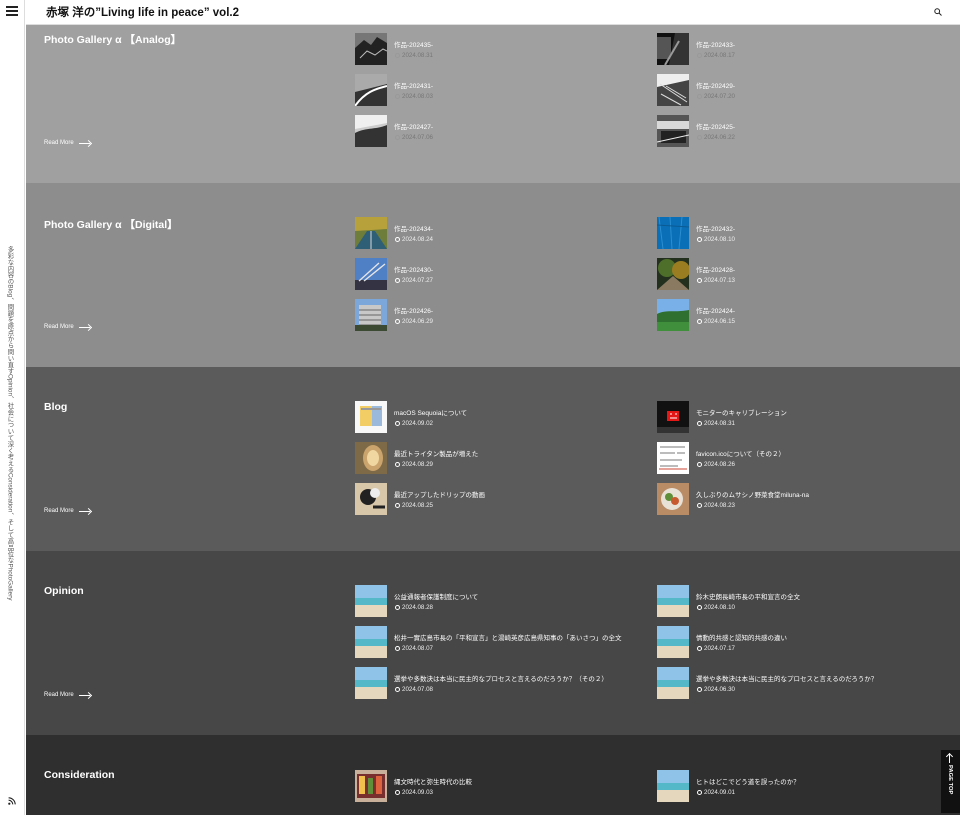  What do you see at coordinates (787, 679) in the screenshot?
I see `post-title: 選挙や多数決は本当に民主的なプロセスと言えるのだろうか？` at bounding box center [787, 679].